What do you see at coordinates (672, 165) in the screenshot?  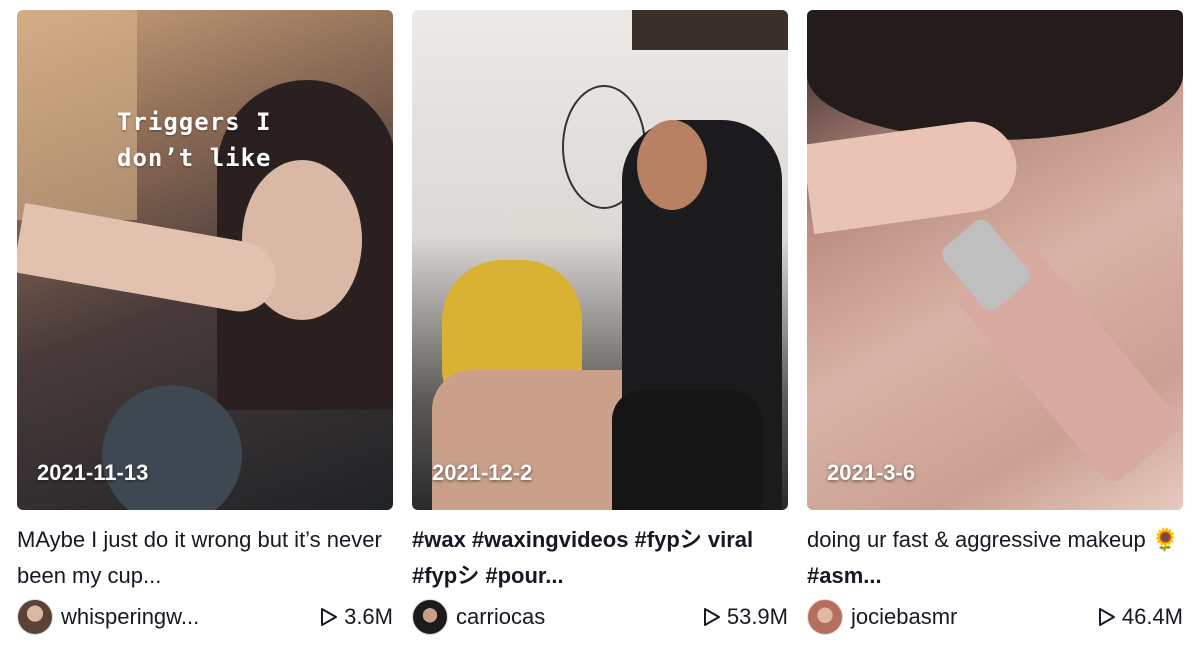 I see `face-shape` at bounding box center [672, 165].